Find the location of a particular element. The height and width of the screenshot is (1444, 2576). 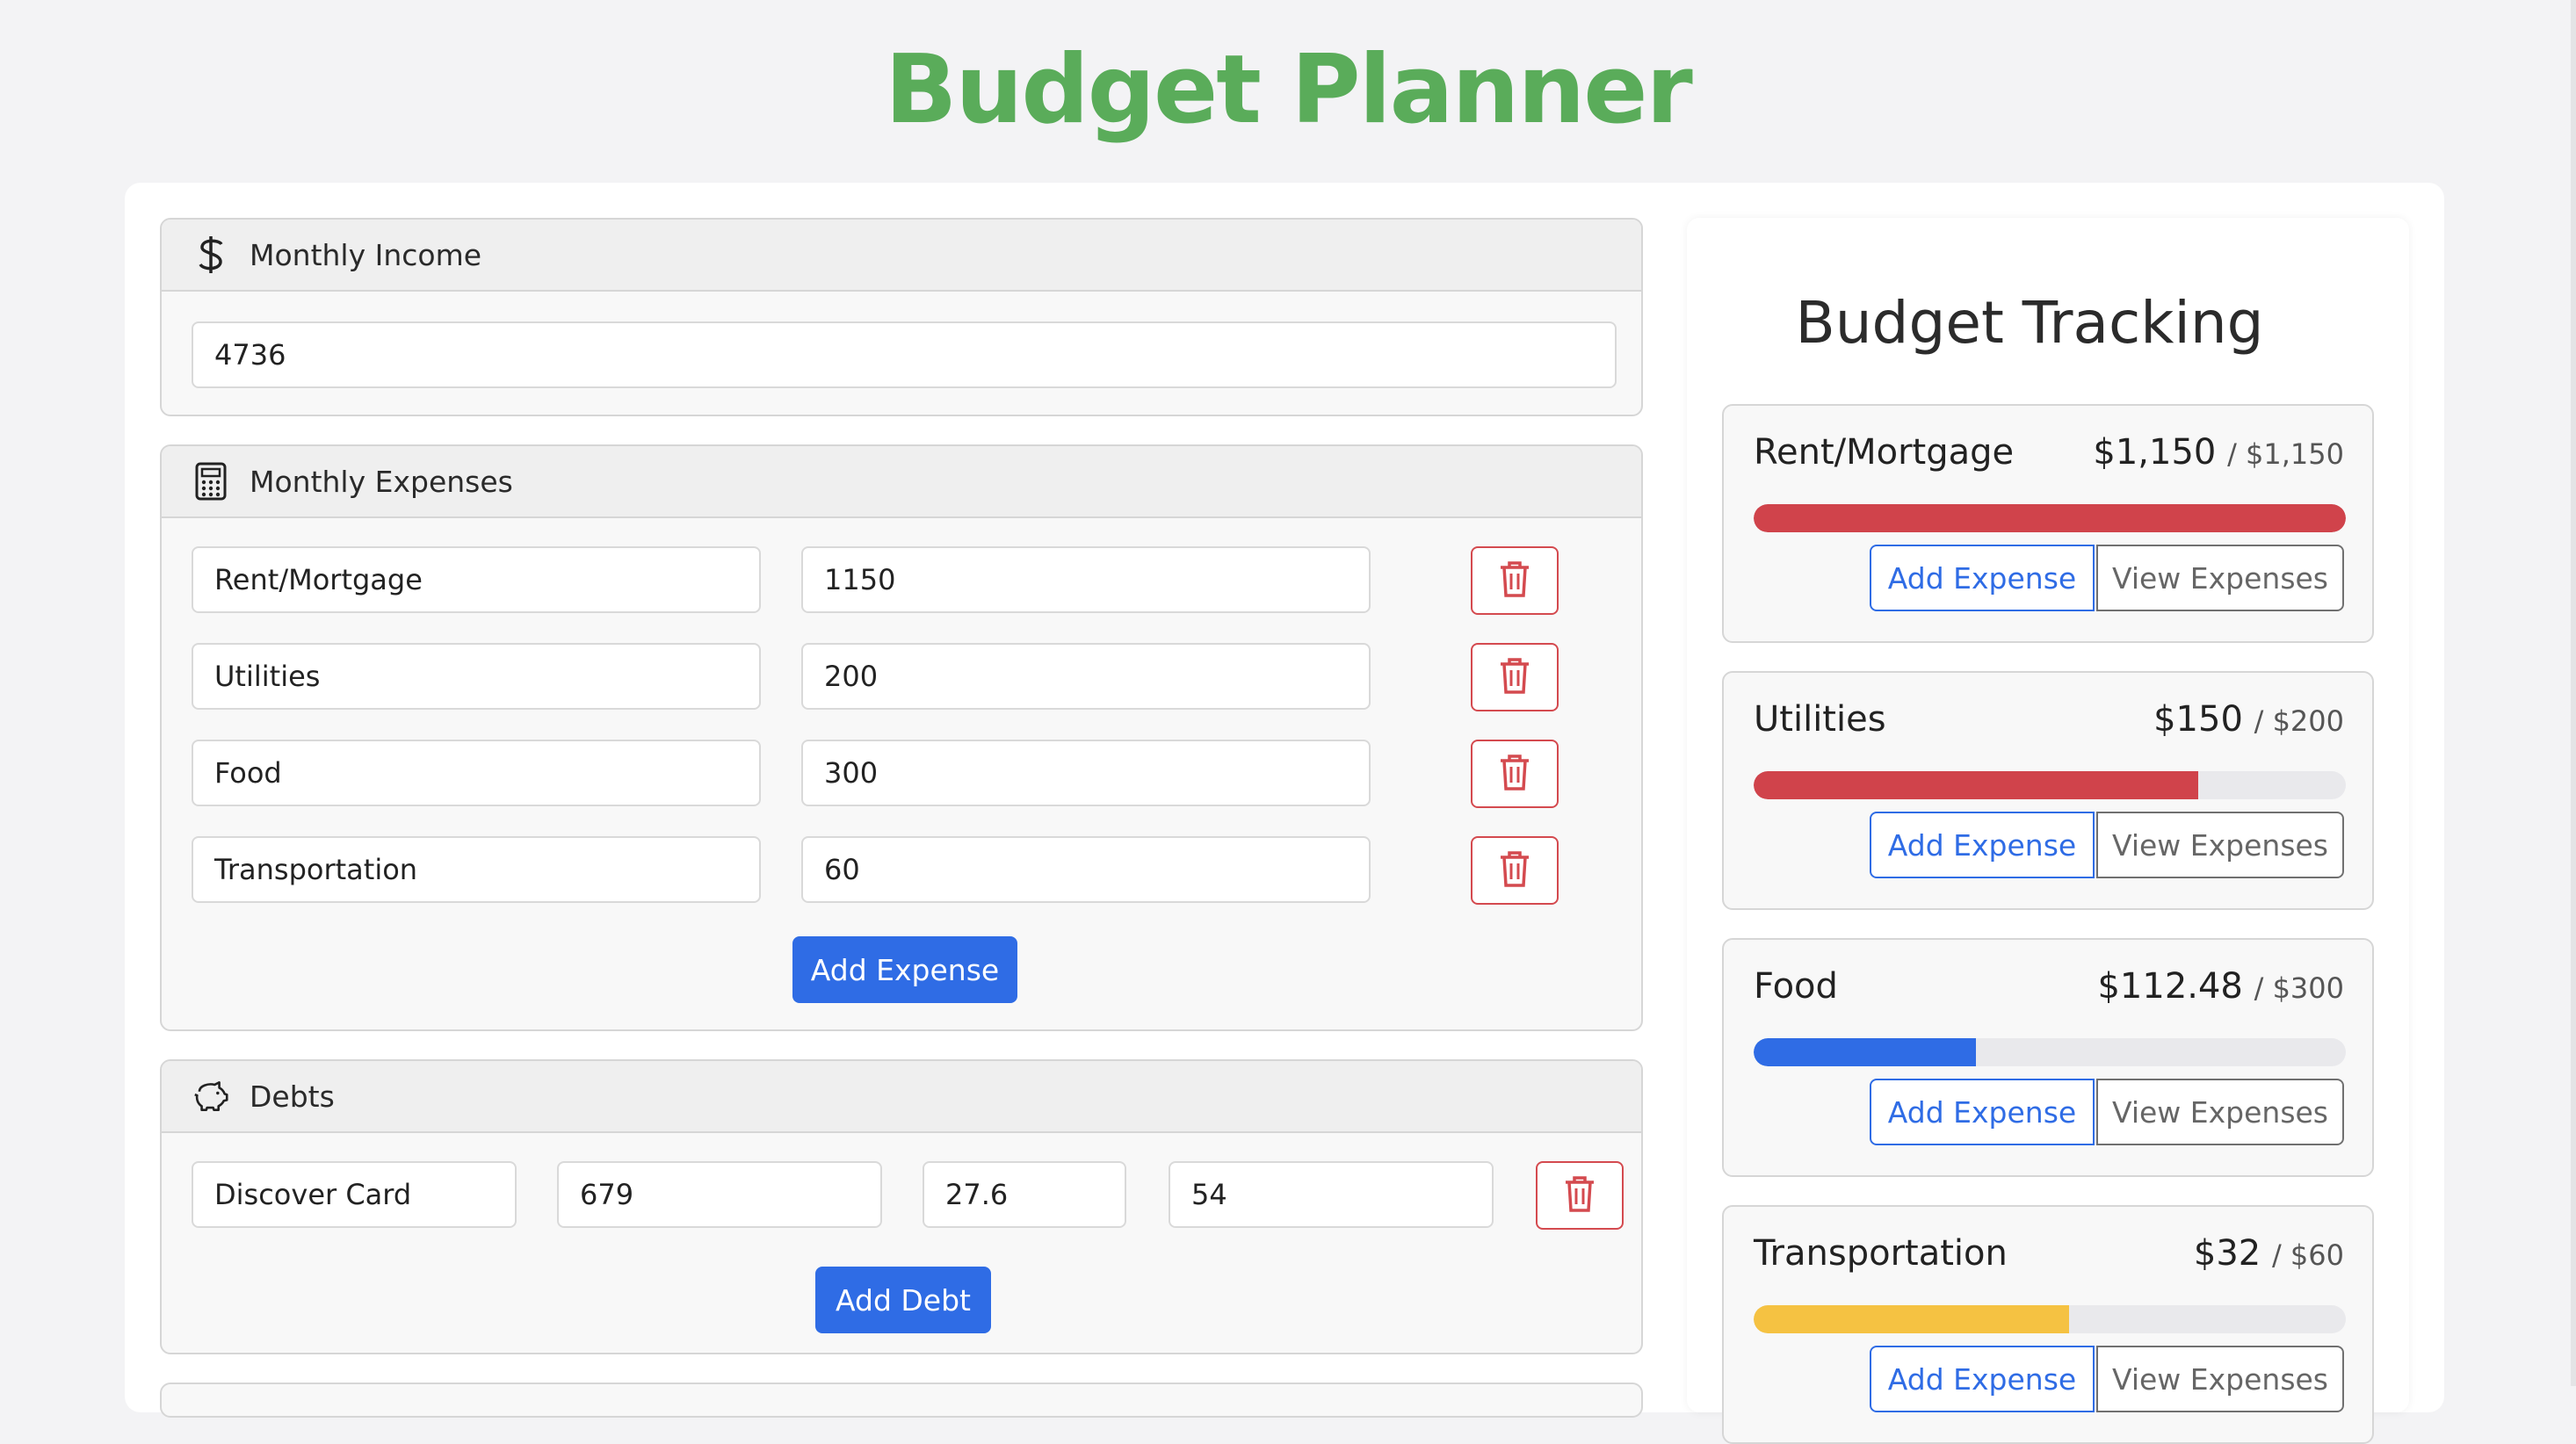

debt-payment-input: 54 is located at coordinates (1331, 1194).